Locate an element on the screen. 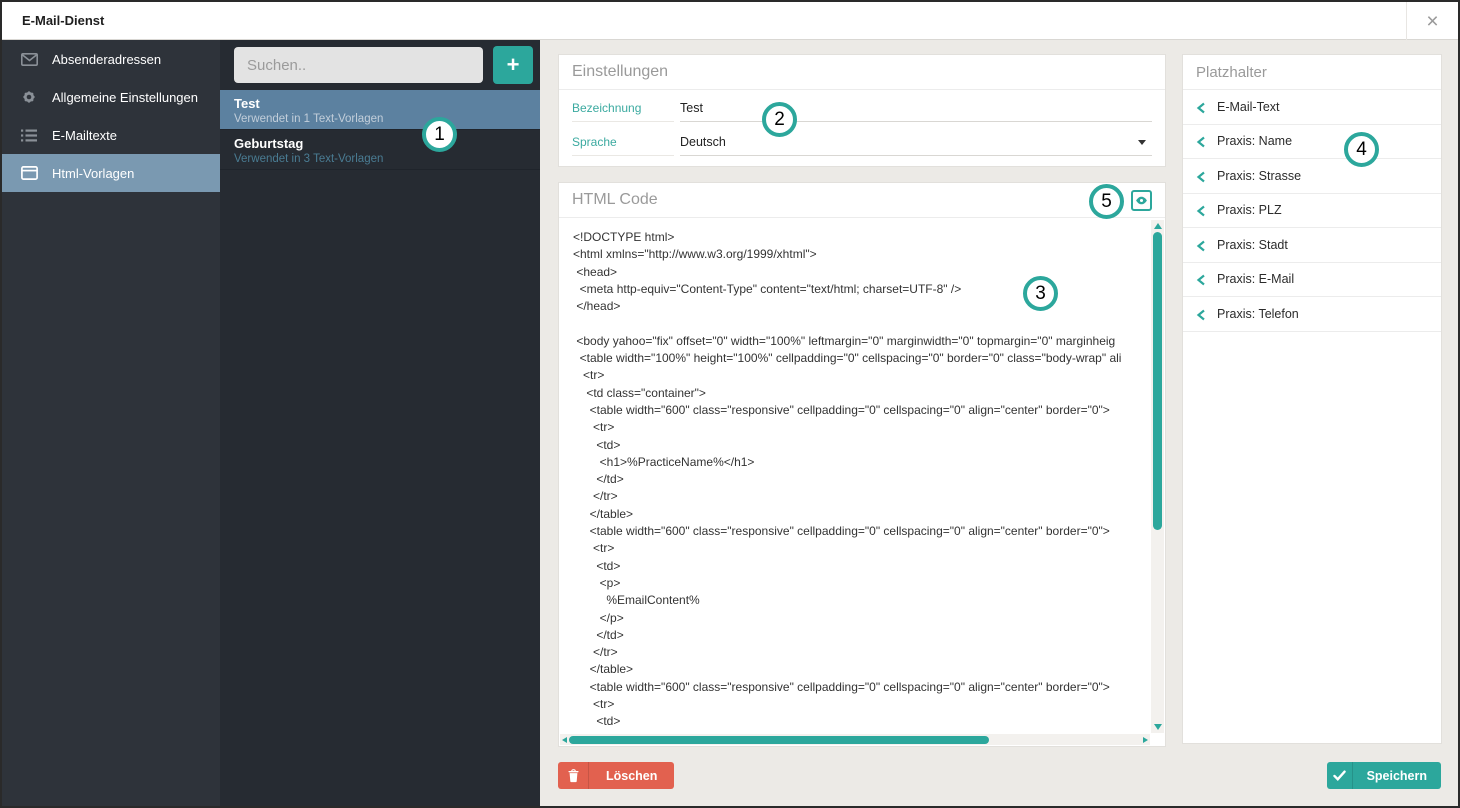 The height and width of the screenshot is (808, 1460). annotation-circle-5: 5 is located at coordinates (1106, 201).